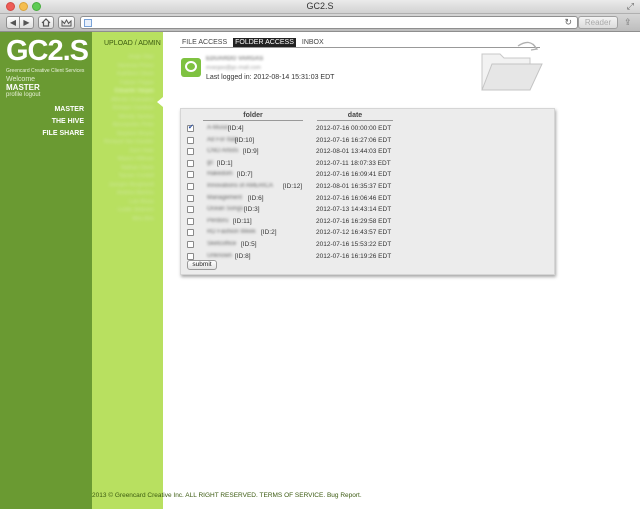 This screenshot has width=640, height=509. Describe the element at coordinates (127, 203) in the screenshot. I see `member-item: Luis Rivas` at that location.